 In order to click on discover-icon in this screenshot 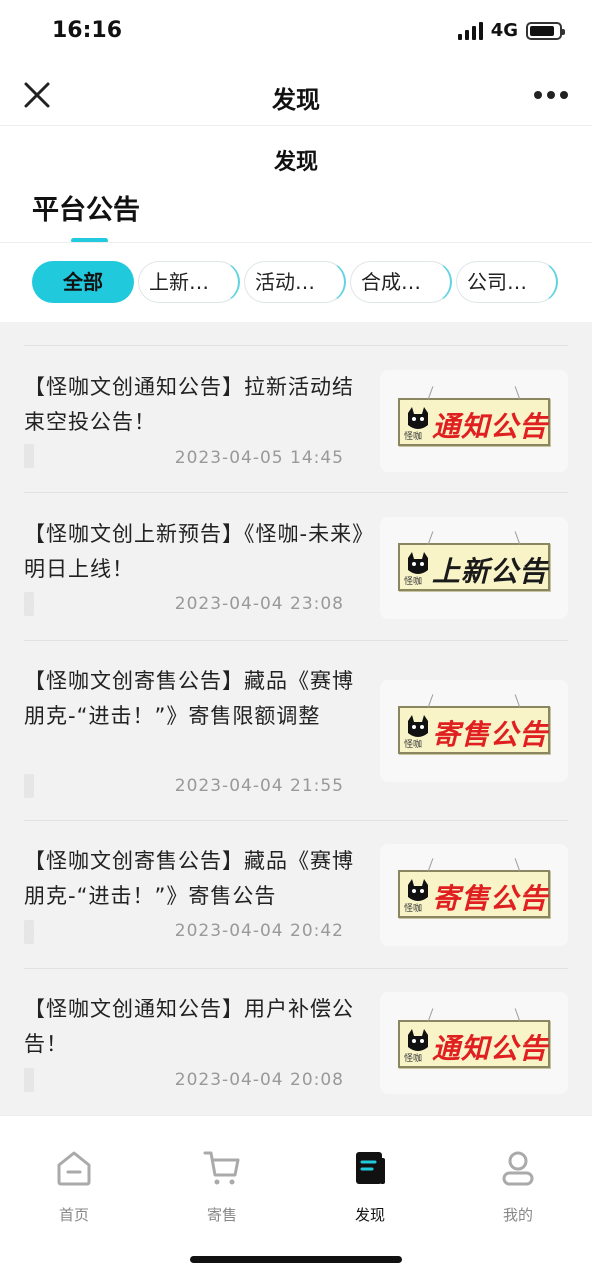, I will do `click(370, 1168)`.